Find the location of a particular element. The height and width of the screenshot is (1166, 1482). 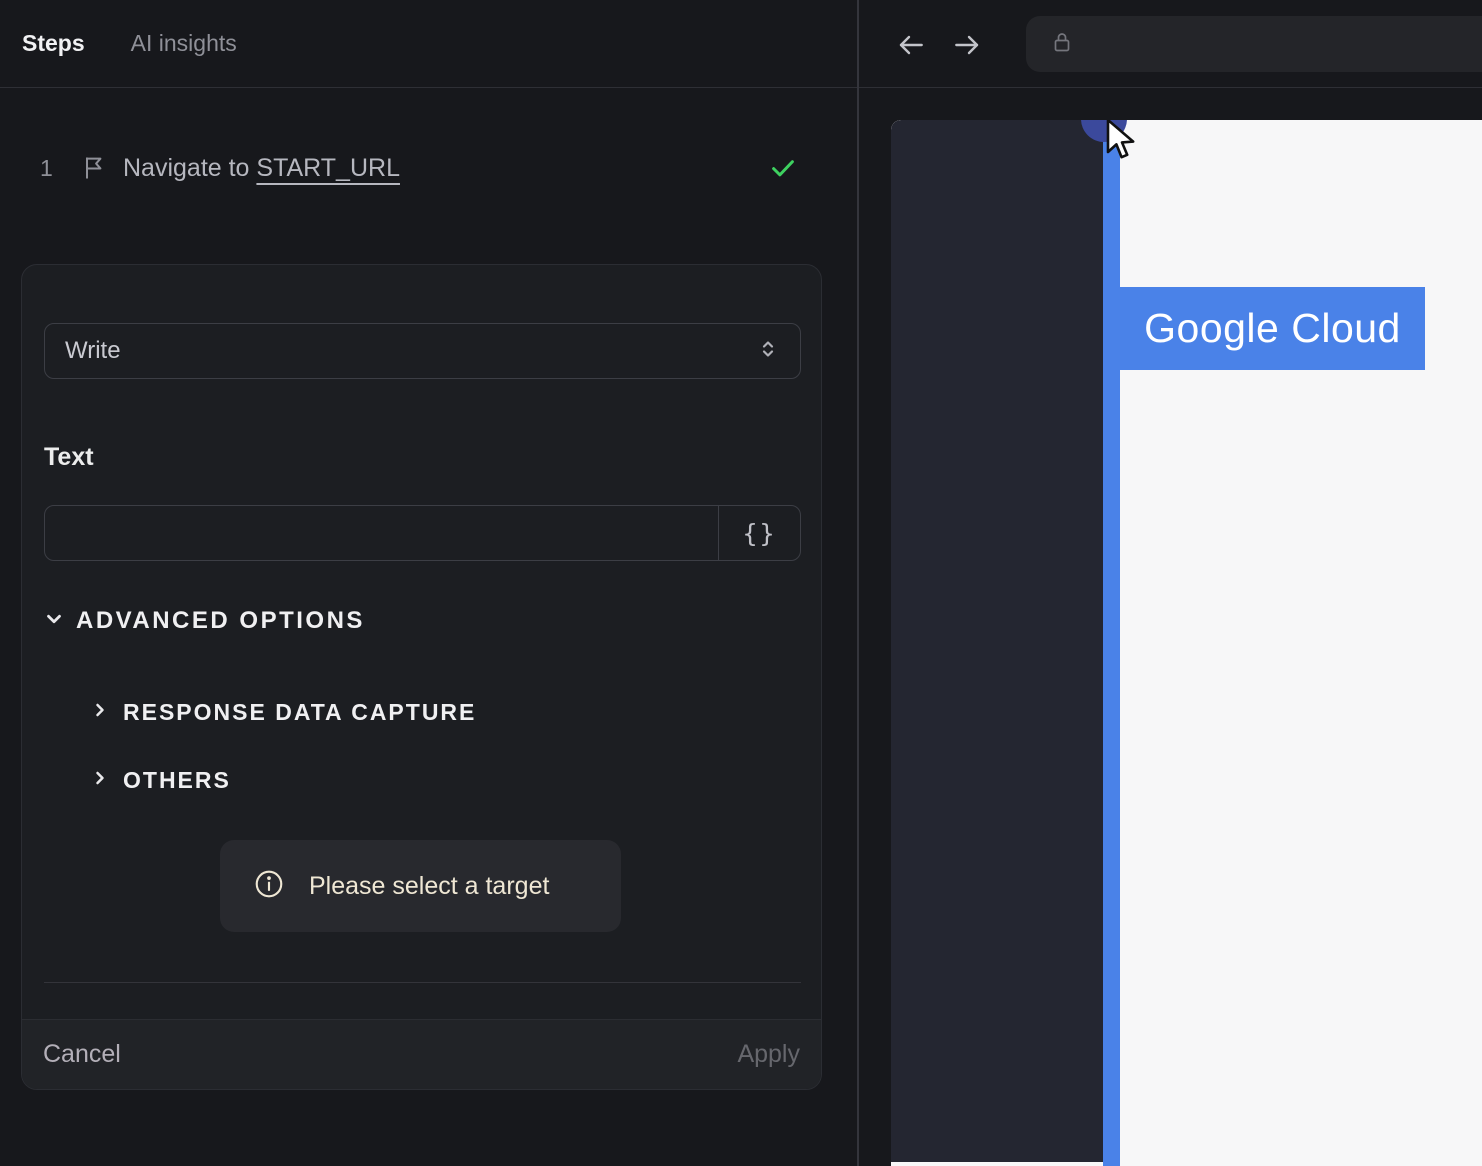

lock-icon is located at coordinates (1062, 44).